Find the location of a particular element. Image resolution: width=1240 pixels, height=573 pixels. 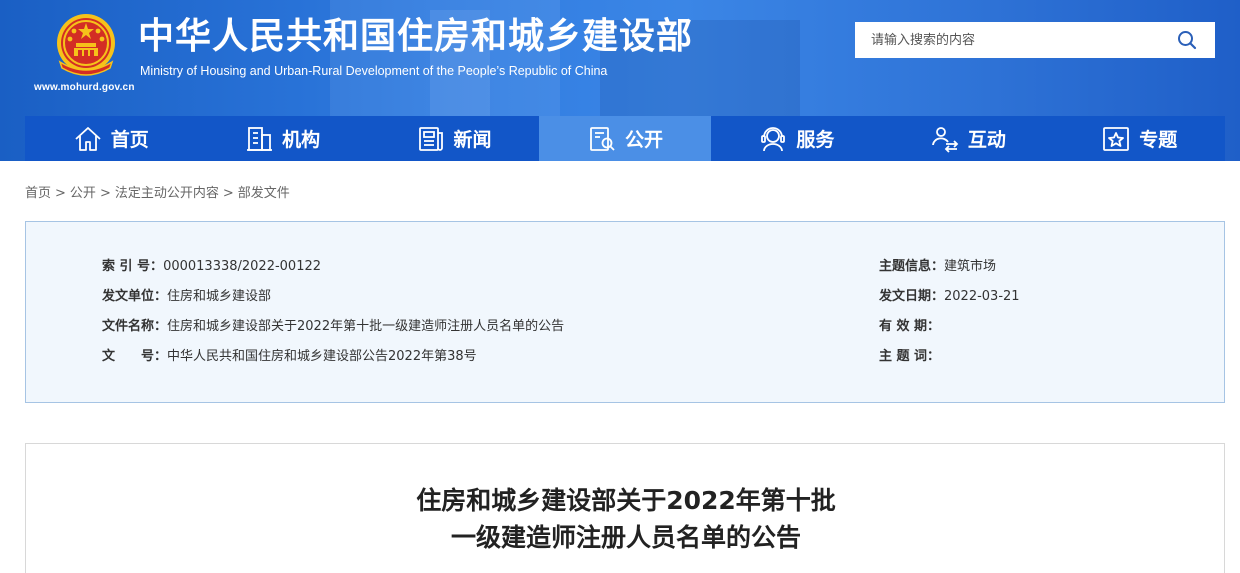

nav-item-home: 首页 is located at coordinates (110, 138).